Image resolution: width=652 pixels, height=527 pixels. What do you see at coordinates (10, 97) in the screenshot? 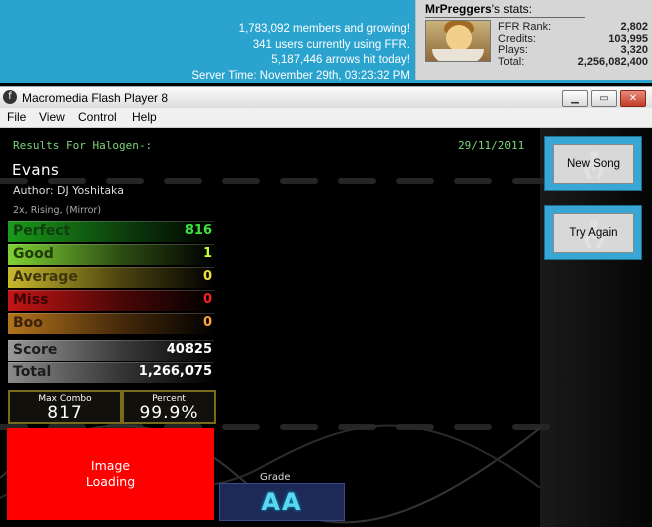
I see `flash-player-icon: f` at bounding box center [10, 97].